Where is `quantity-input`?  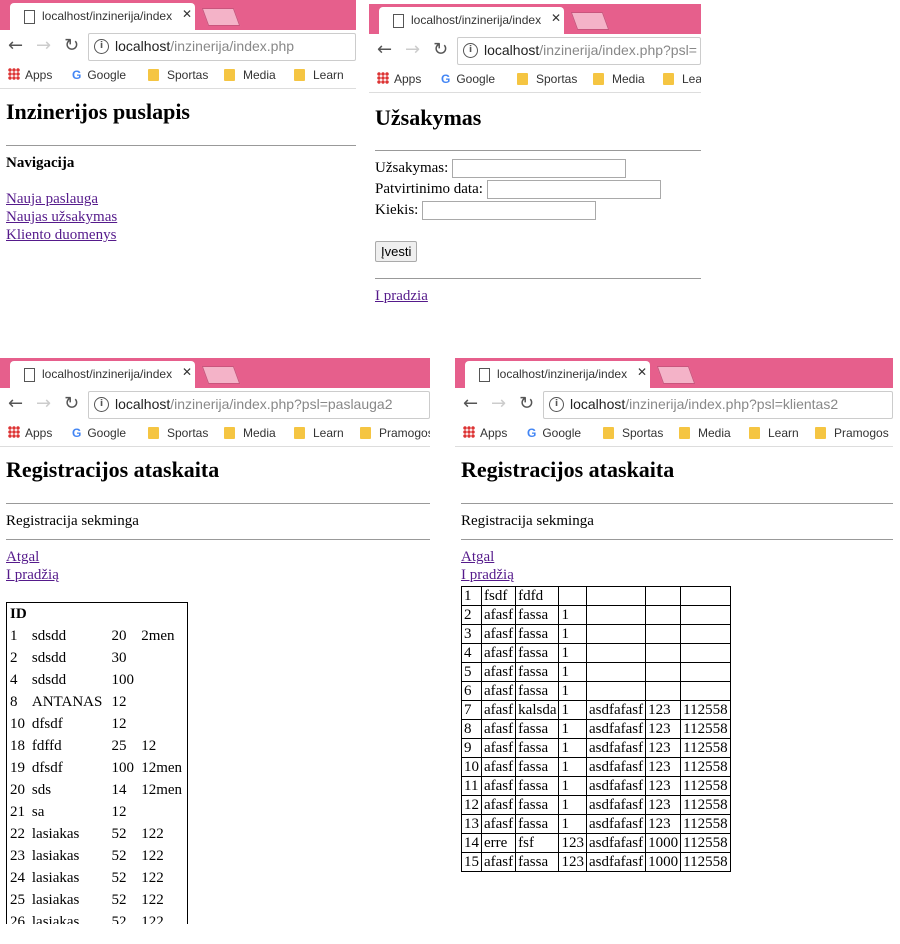
quantity-input is located at coordinates (509, 210).